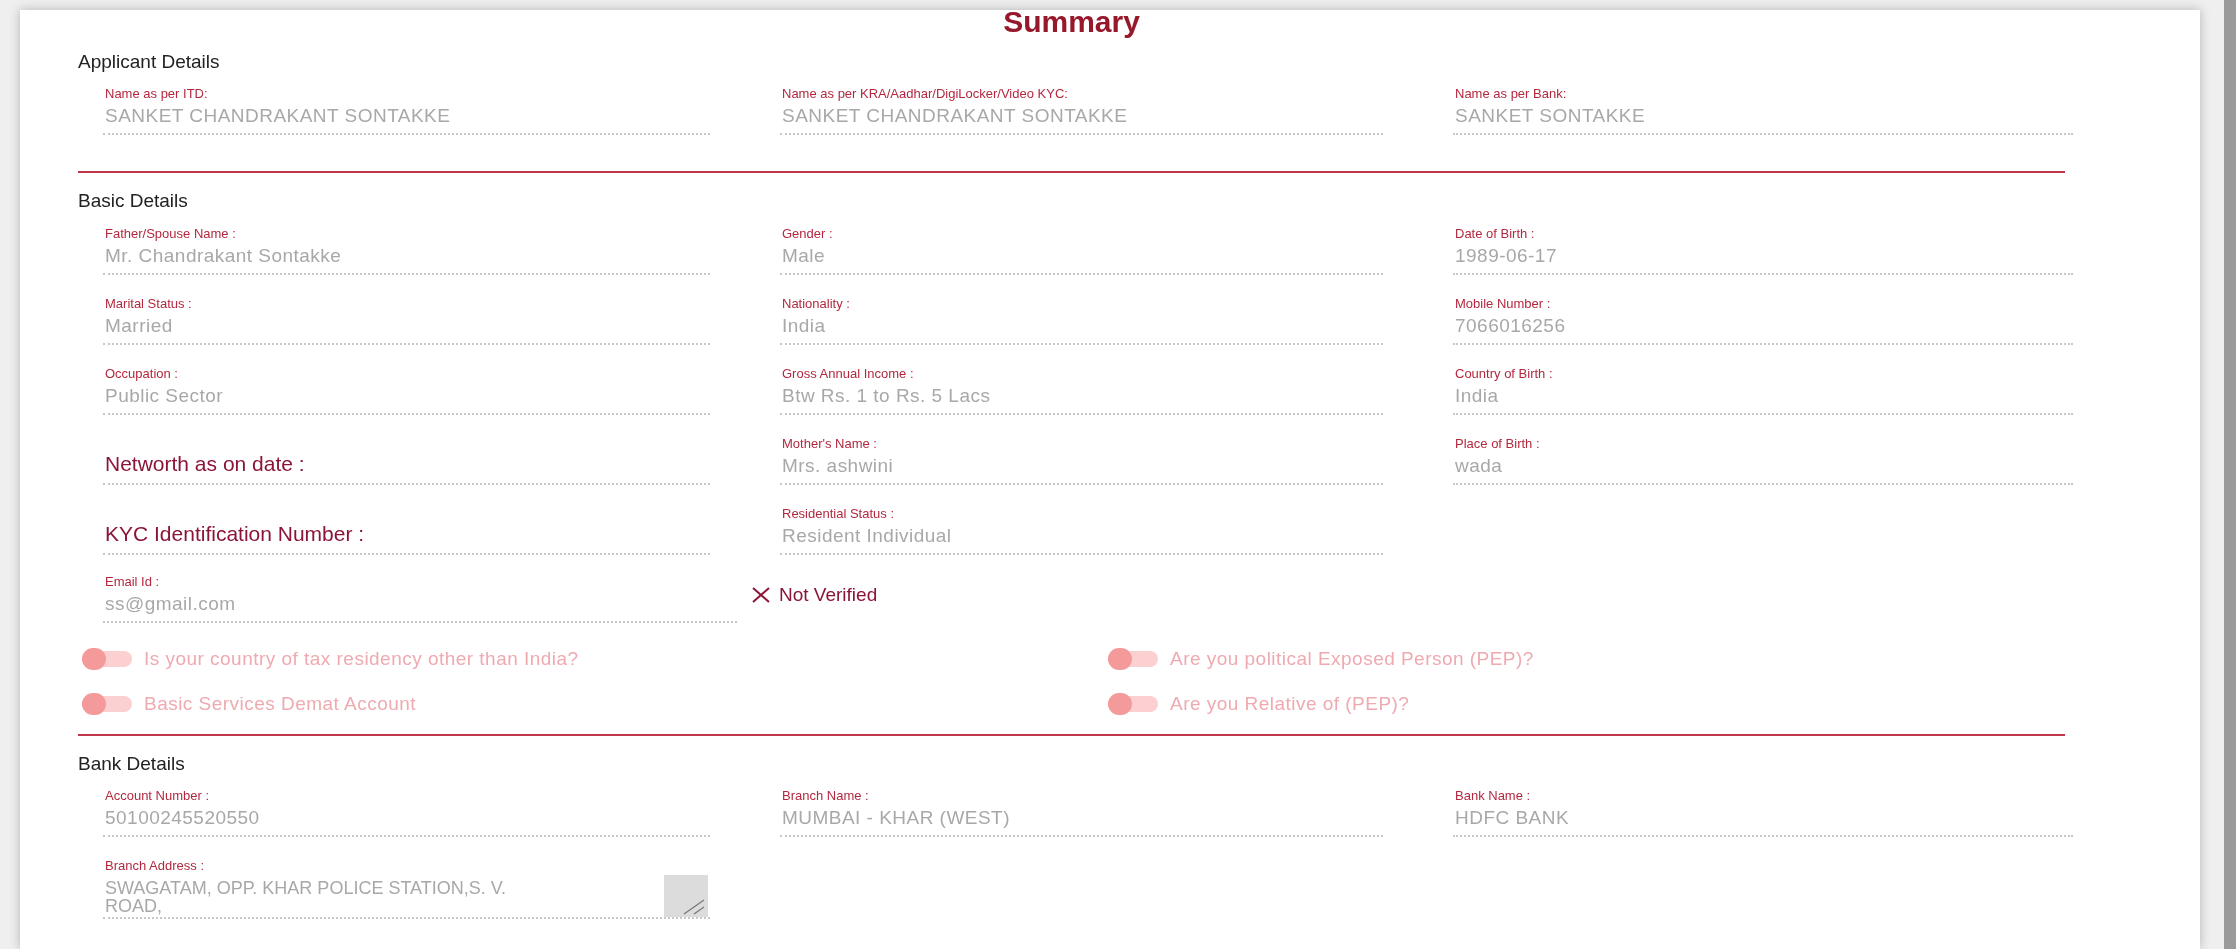 The width and height of the screenshot is (2236, 949). What do you see at coordinates (807, 234) in the screenshot?
I see `field-label: Gender :` at bounding box center [807, 234].